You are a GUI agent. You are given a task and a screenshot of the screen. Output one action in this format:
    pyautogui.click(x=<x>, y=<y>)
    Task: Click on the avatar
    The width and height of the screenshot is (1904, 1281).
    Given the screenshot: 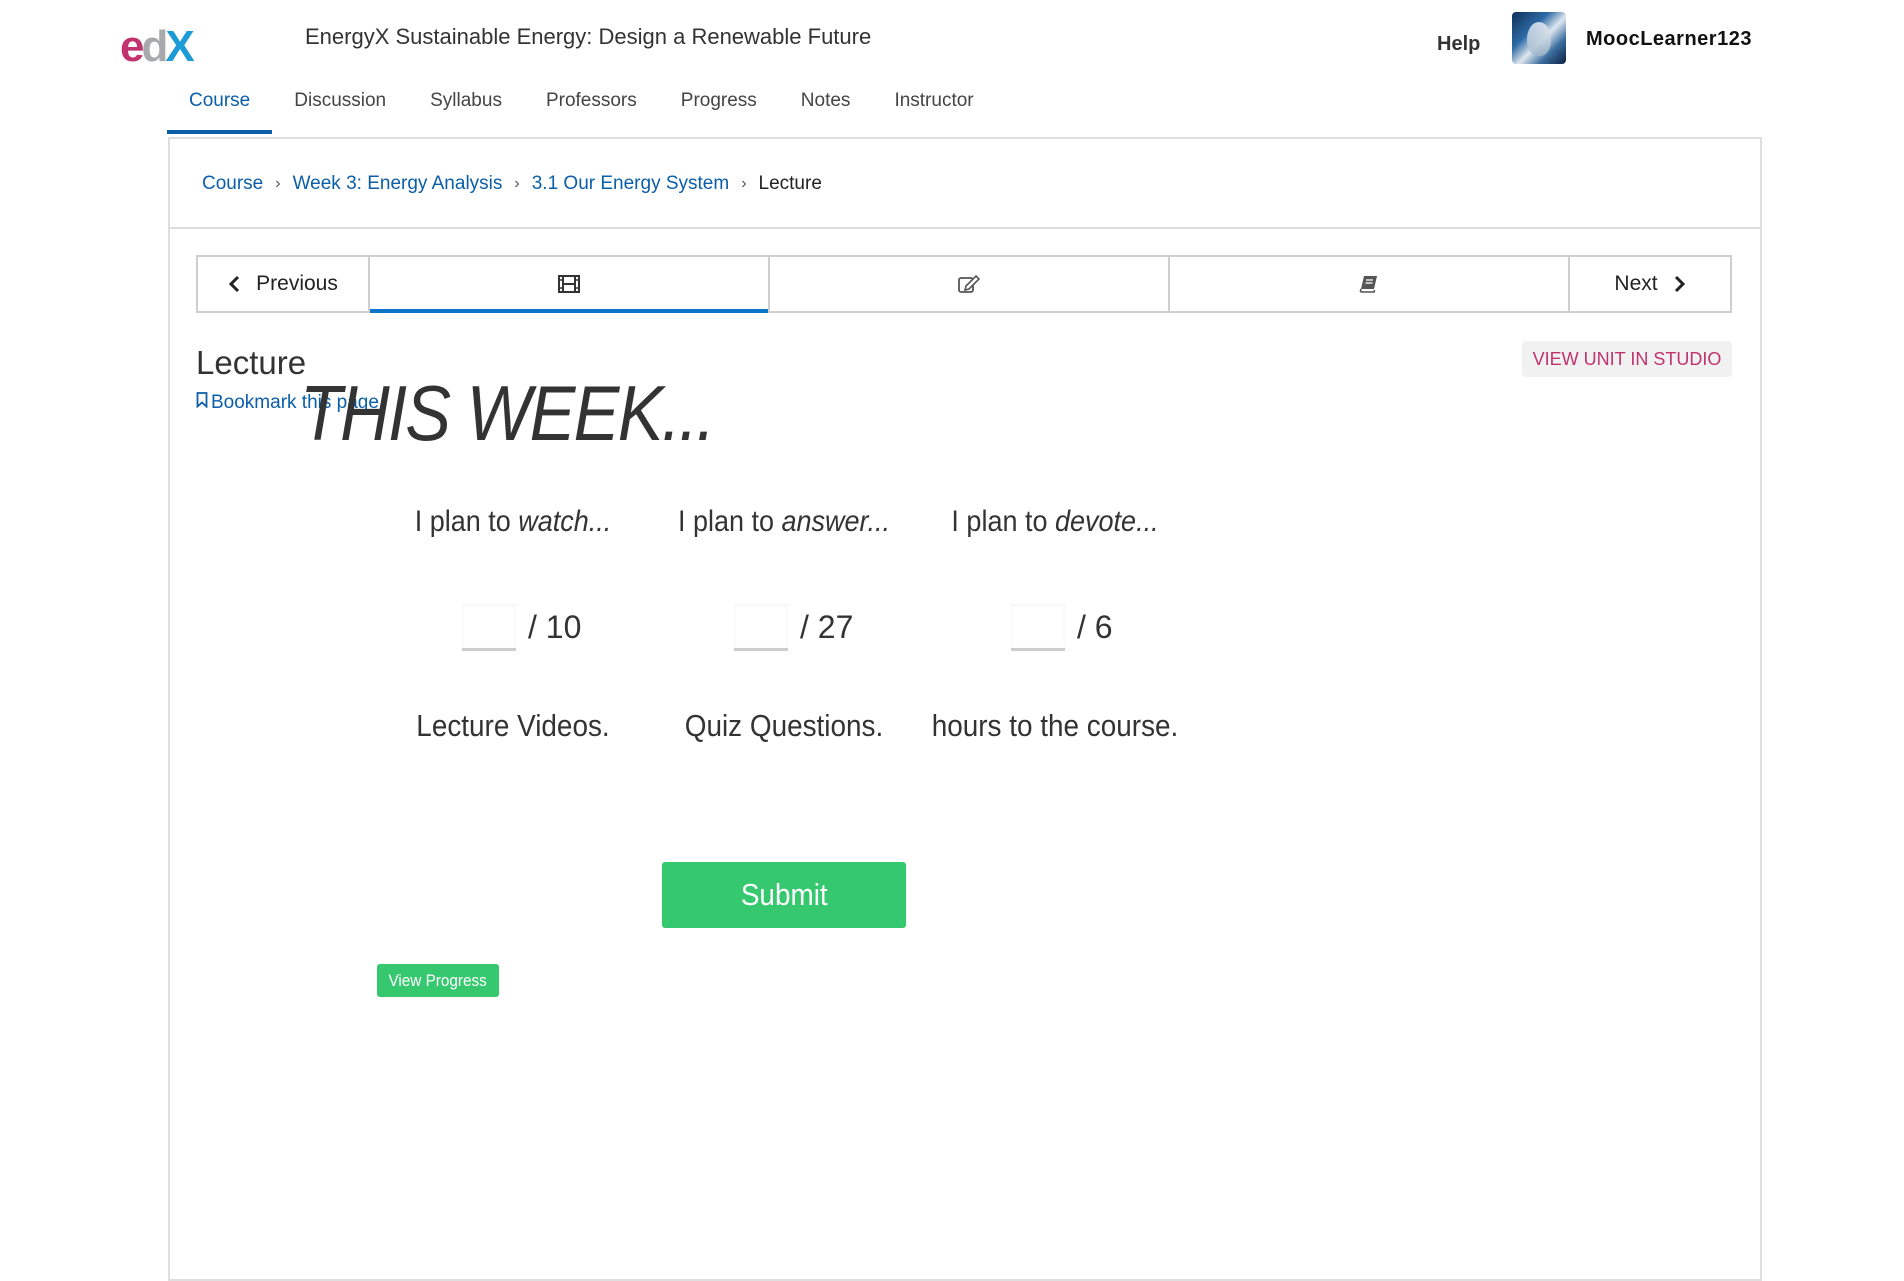 What is the action you would take?
    pyautogui.click(x=1539, y=38)
    